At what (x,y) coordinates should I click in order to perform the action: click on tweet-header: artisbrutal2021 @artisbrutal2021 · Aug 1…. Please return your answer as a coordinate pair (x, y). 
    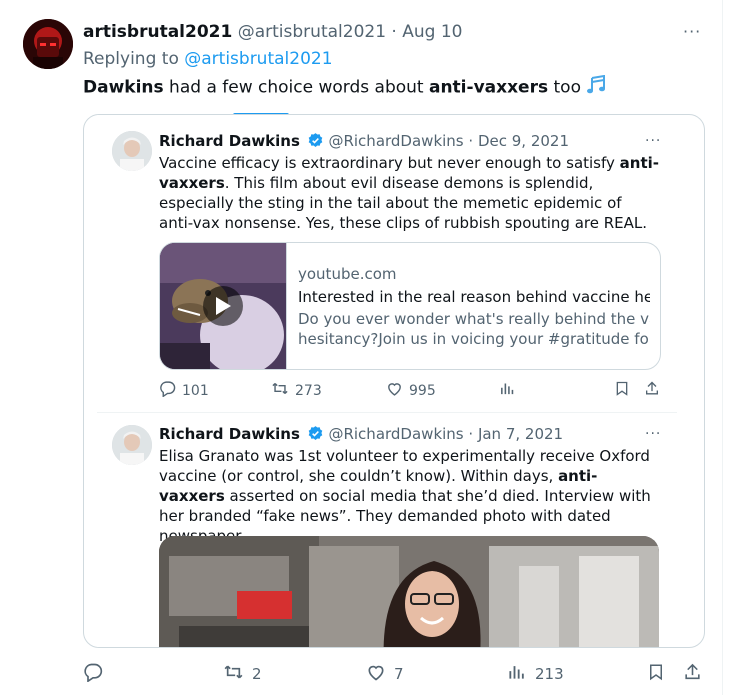
    Looking at the image, I should click on (272, 32).